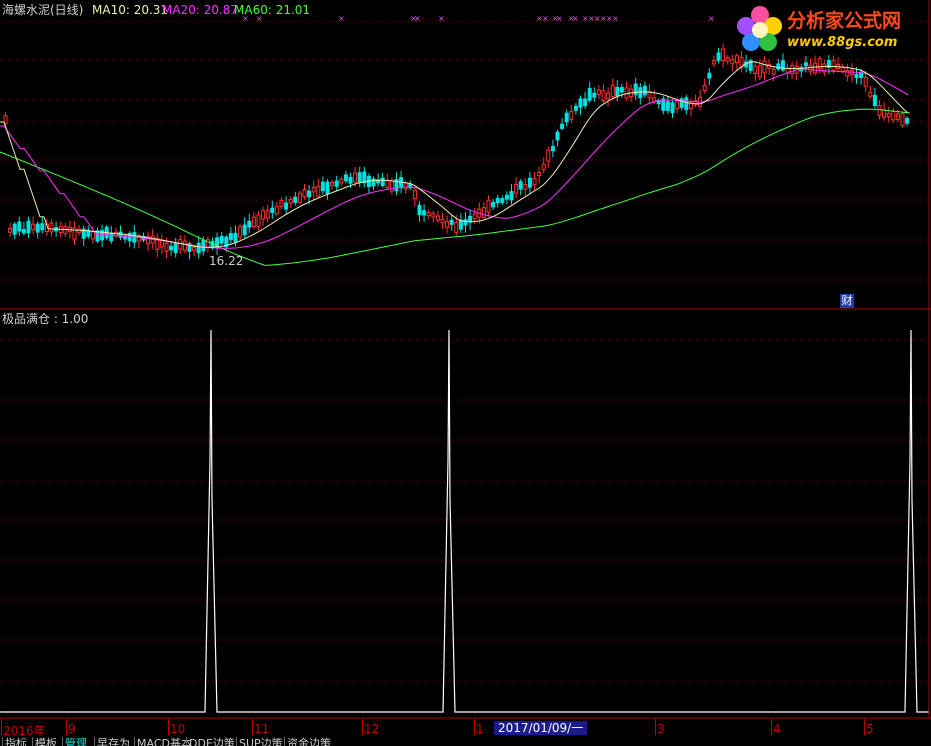  Describe the element at coordinates (372, 729) in the screenshot. I see `time-axis-tick: 12` at that location.